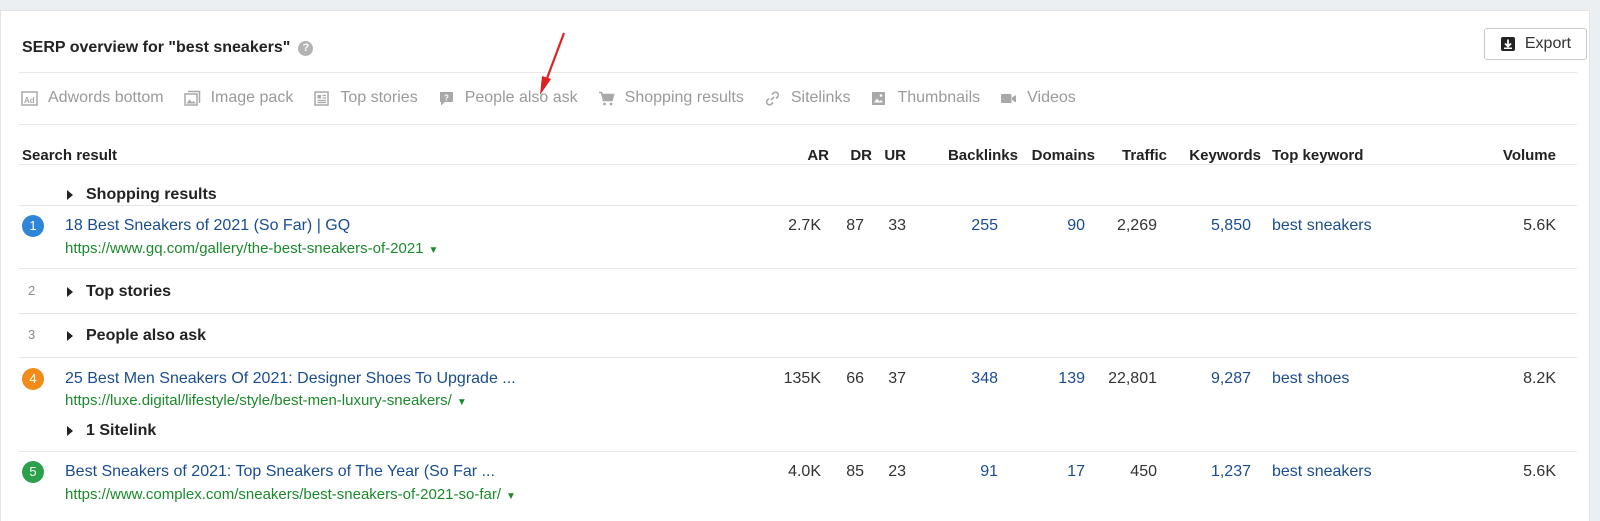 Image resolution: width=1600 pixels, height=521 pixels. I want to click on col-ar: AR, so click(818, 155).